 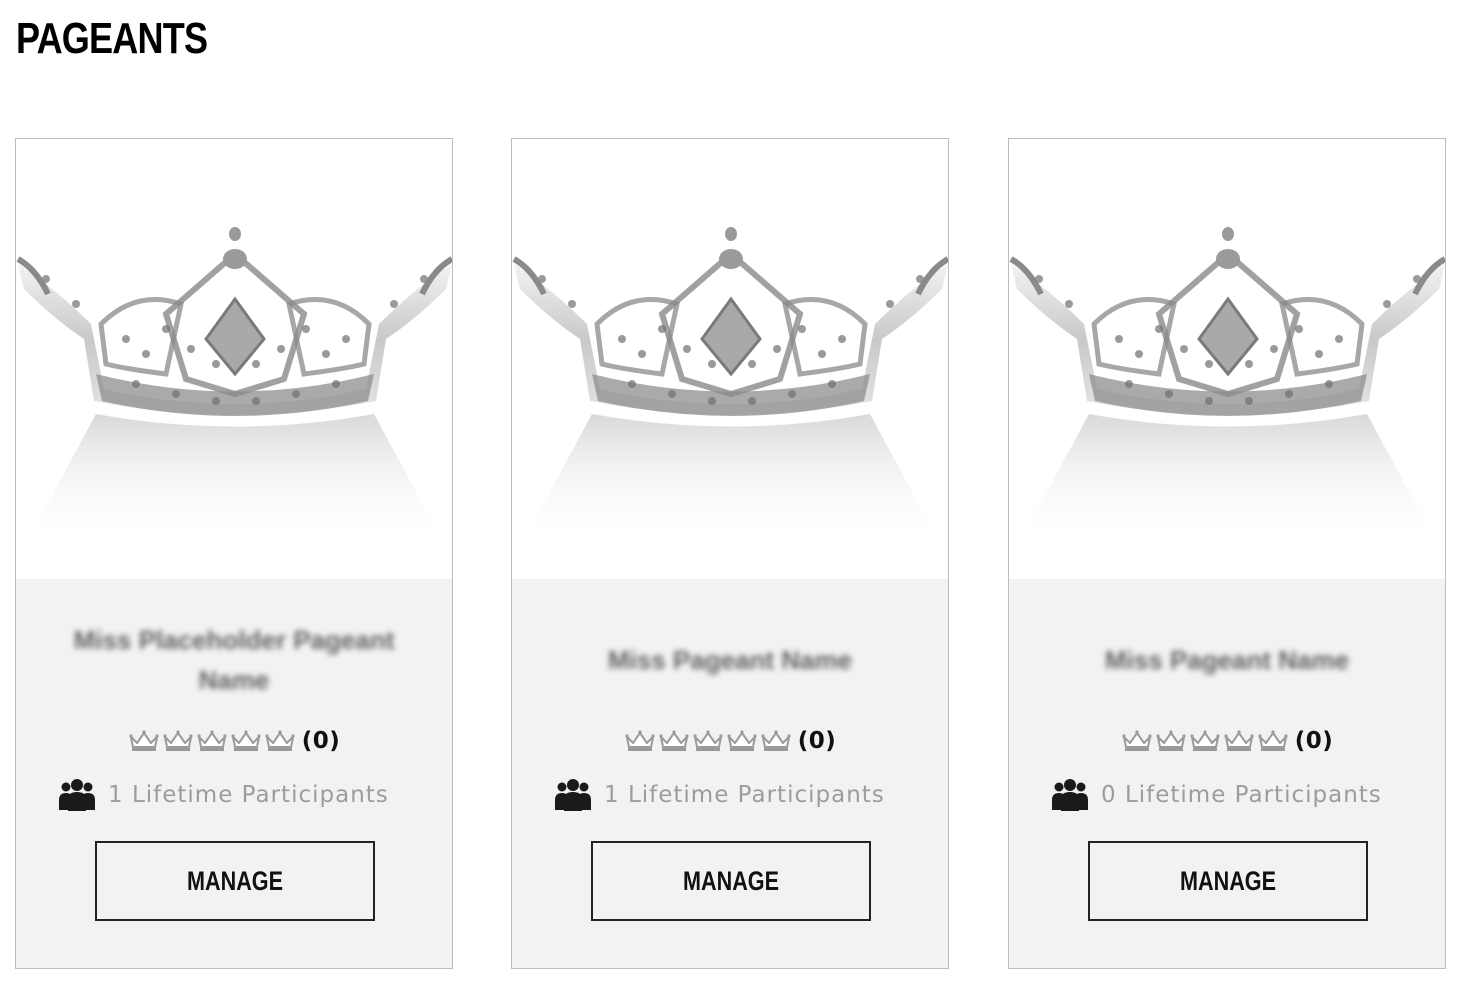 What do you see at coordinates (112, 38) in the screenshot?
I see `page-title: PAGEANTS` at bounding box center [112, 38].